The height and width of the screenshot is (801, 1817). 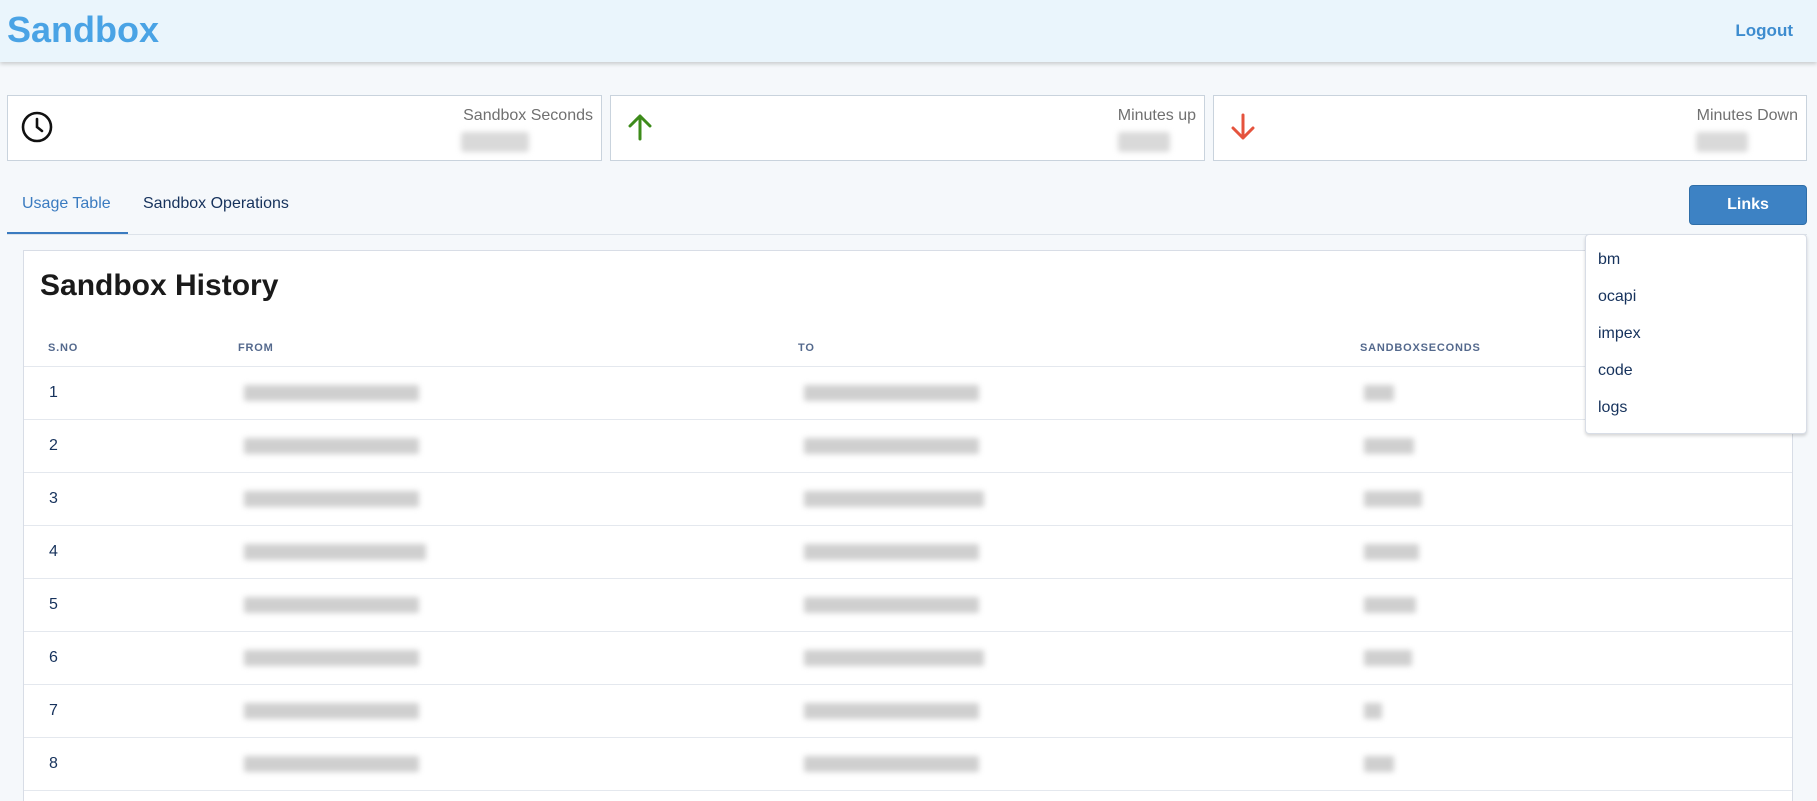 What do you see at coordinates (1612, 408) in the screenshot?
I see `menu-item-logs: logs` at bounding box center [1612, 408].